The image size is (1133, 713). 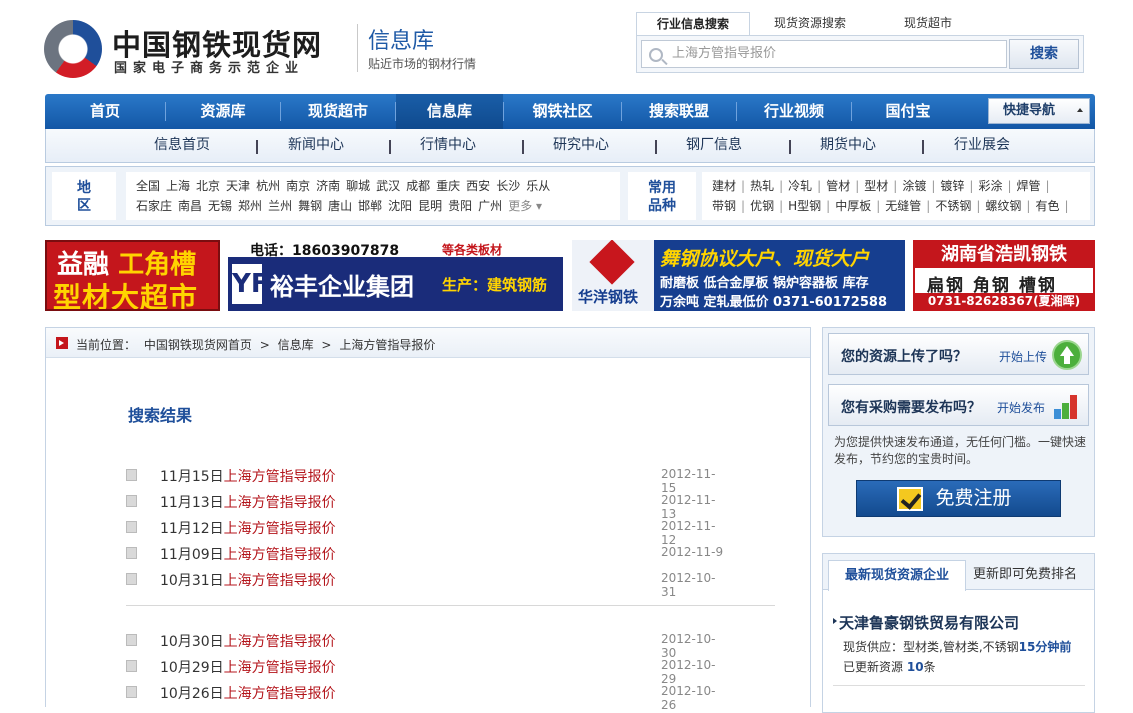 I want to click on upload-resource-button: 您的资源上传了吗？ 开始上传, so click(x=958, y=354).